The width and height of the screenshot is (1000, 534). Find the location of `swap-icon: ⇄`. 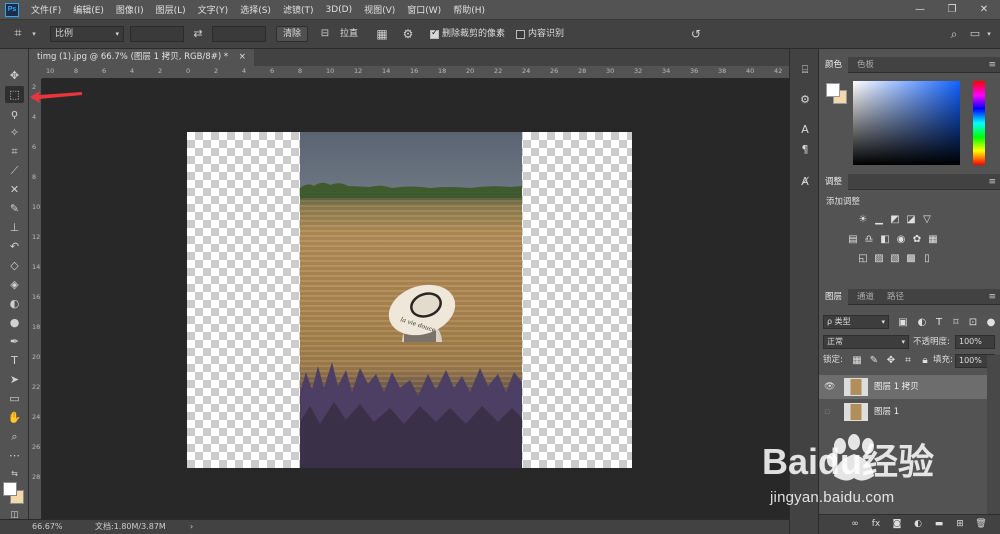

swap-icon: ⇄ is located at coordinates (198, 34).